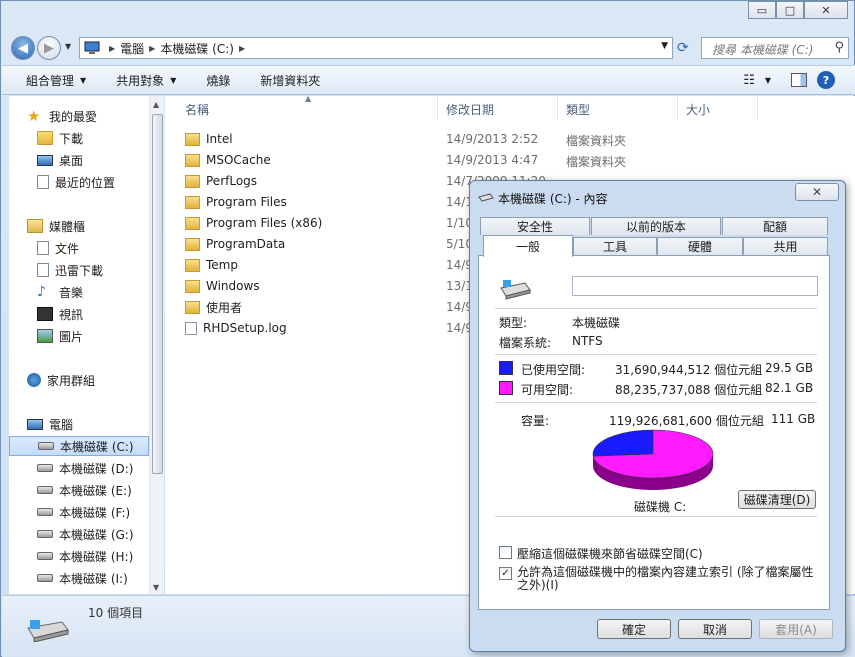 This screenshot has width=855, height=657. I want to click on nav-music: ♪ 音樂, so click(60, 292).